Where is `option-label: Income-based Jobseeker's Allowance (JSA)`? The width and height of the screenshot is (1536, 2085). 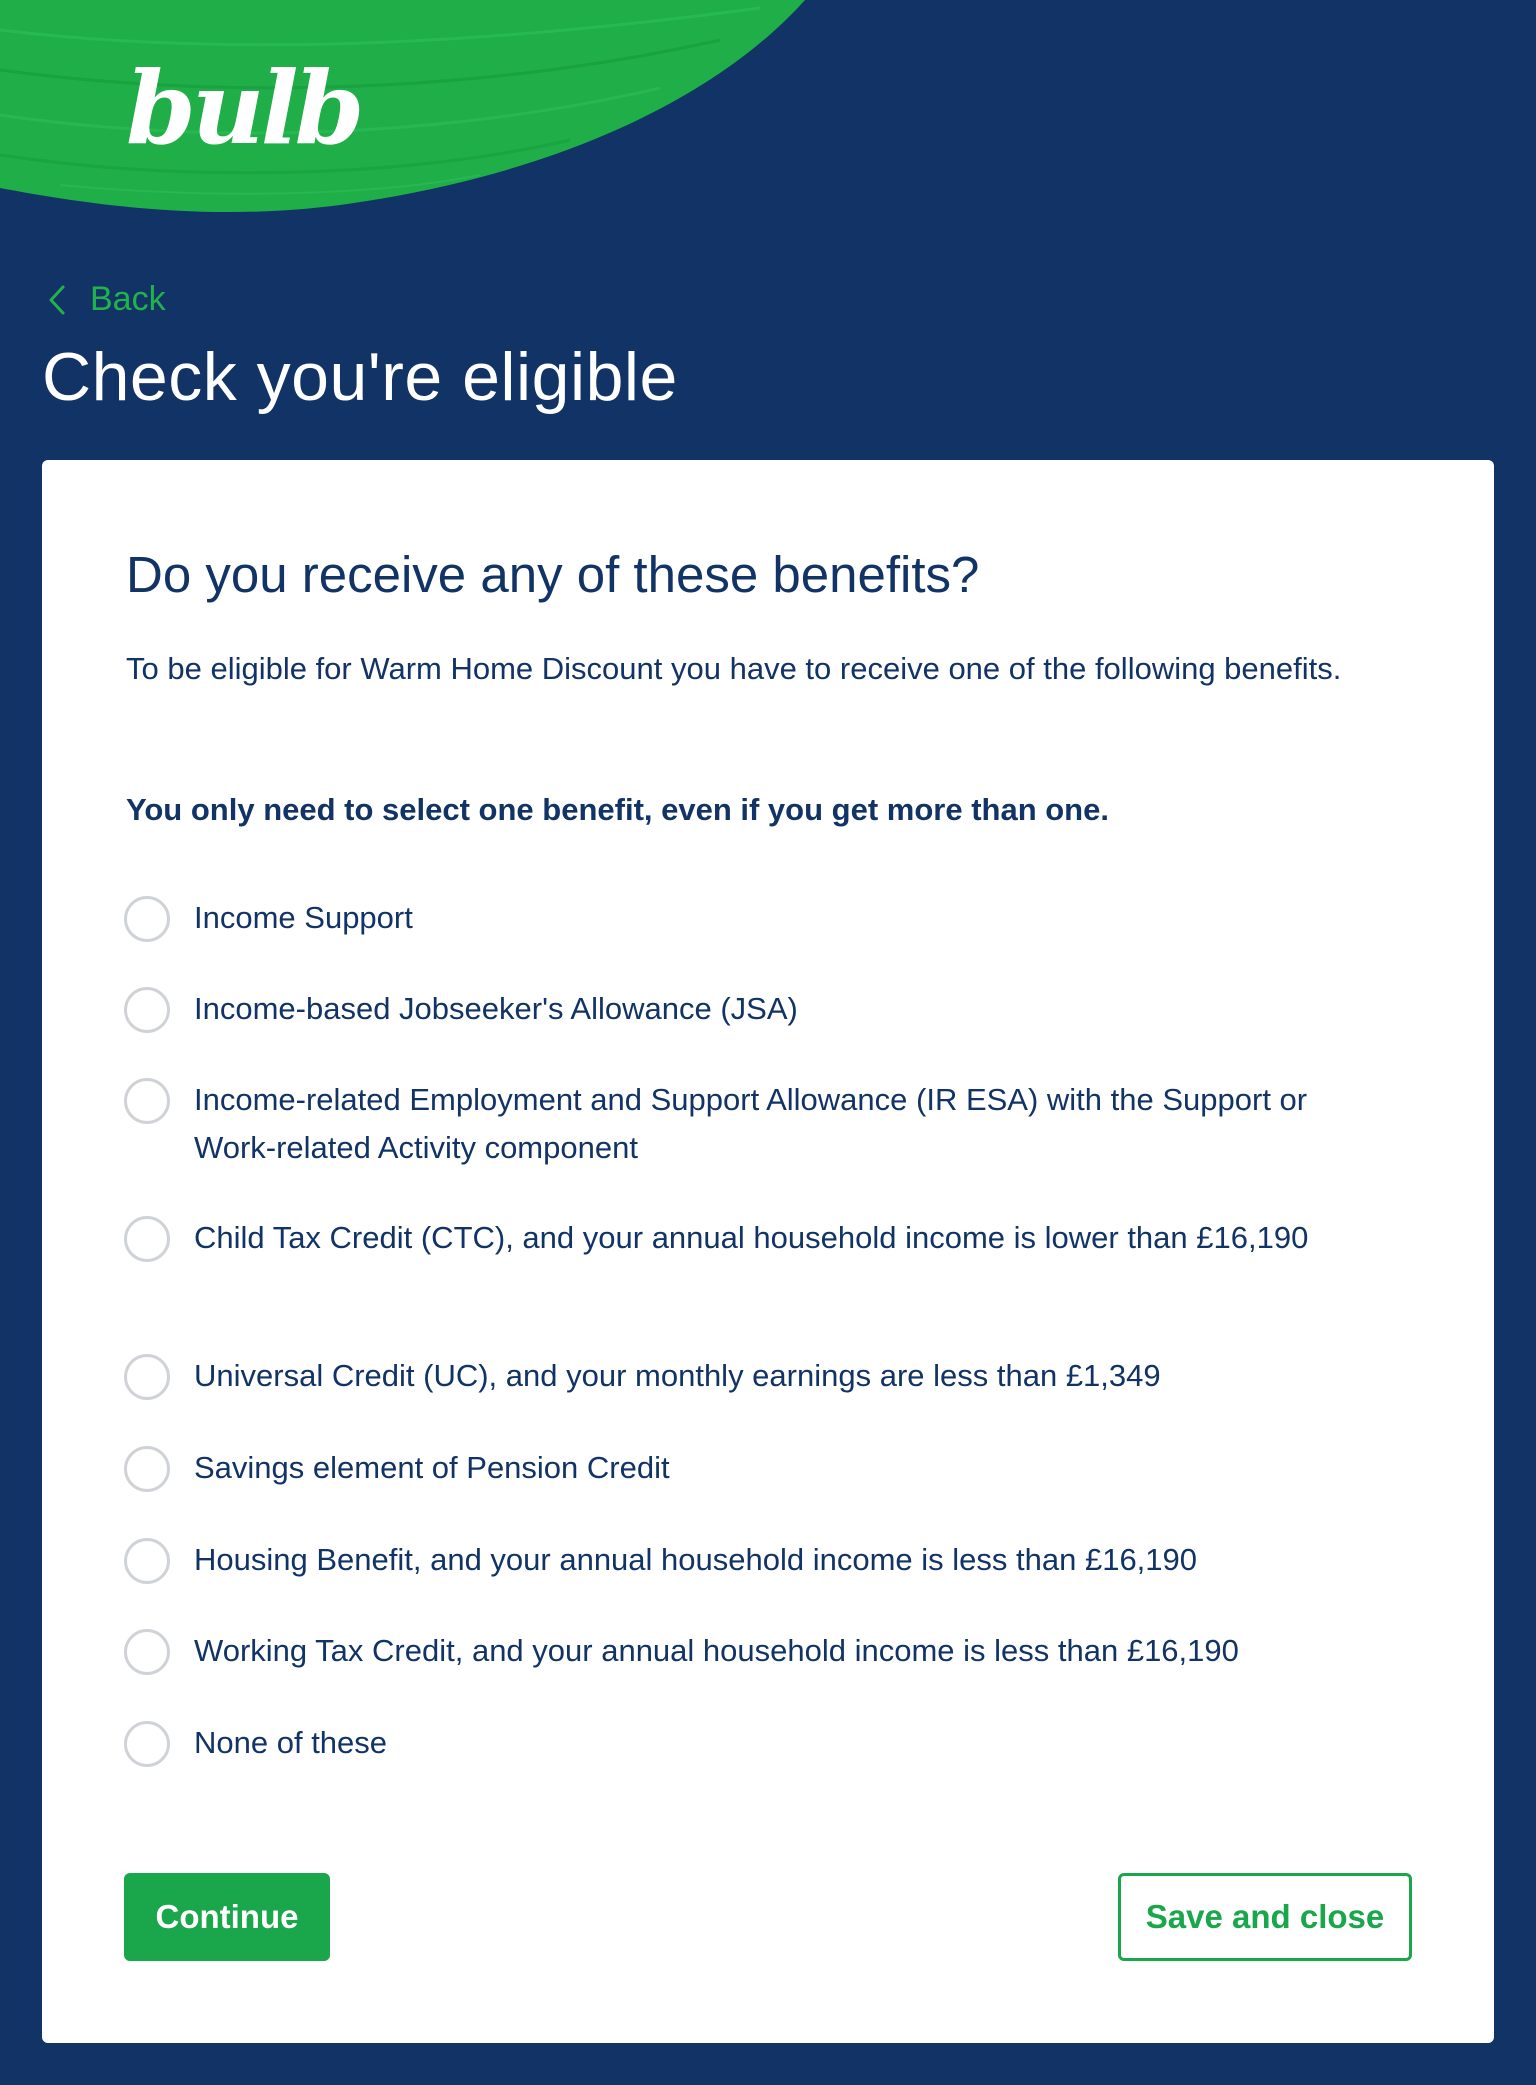
option-label: Income-based Jobseeker's Allowance (JSA) is located at coordinates (496, 1008).